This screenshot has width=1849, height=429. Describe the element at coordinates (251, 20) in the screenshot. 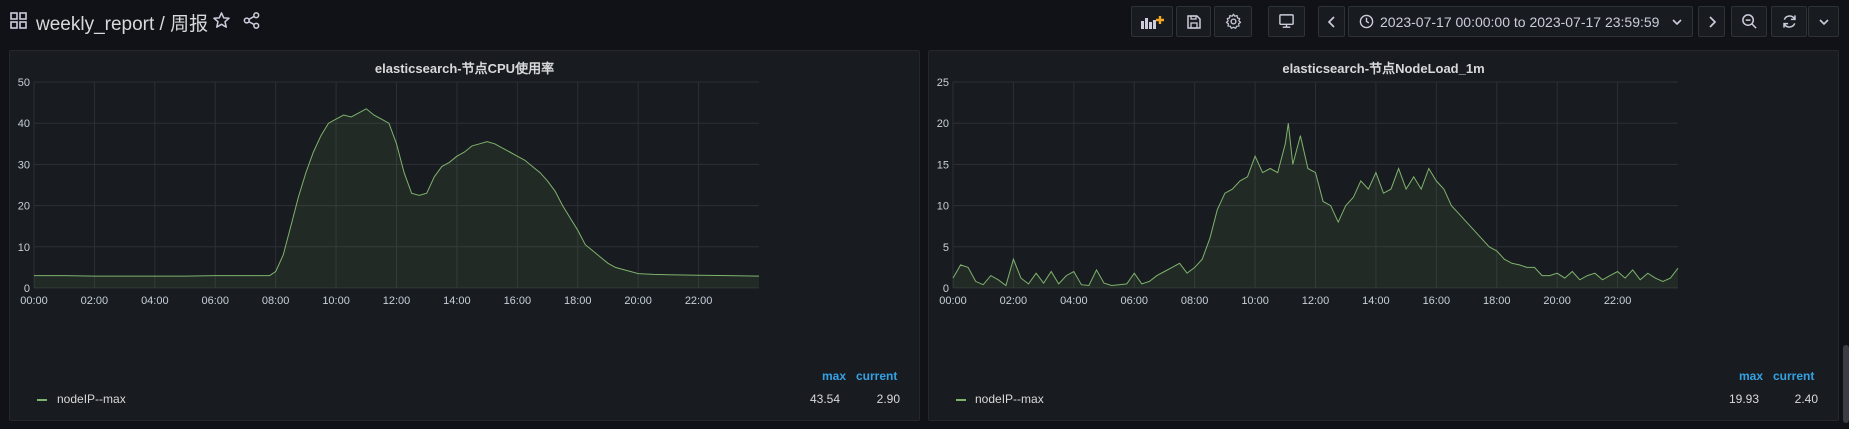

I see `share-icon` at that location.